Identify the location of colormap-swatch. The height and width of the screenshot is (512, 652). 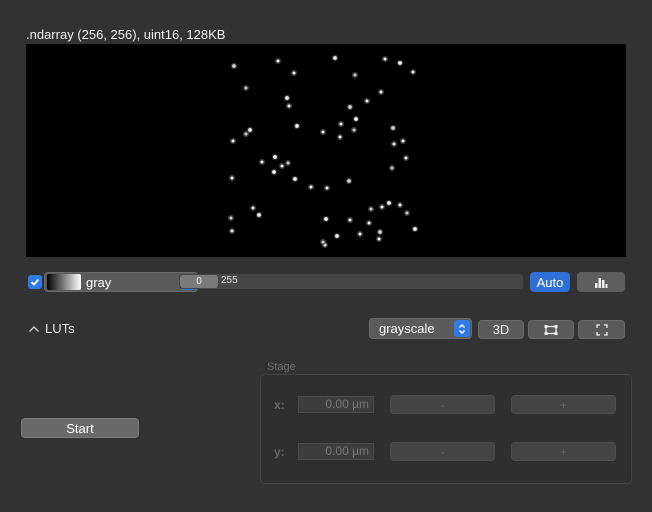
(64, 282).